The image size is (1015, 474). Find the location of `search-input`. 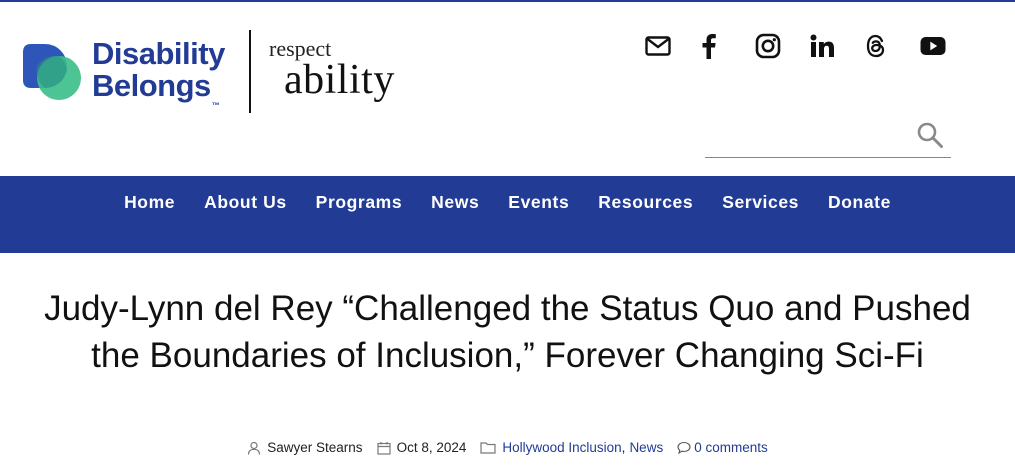

search-input is located at coordinates (807, 138).